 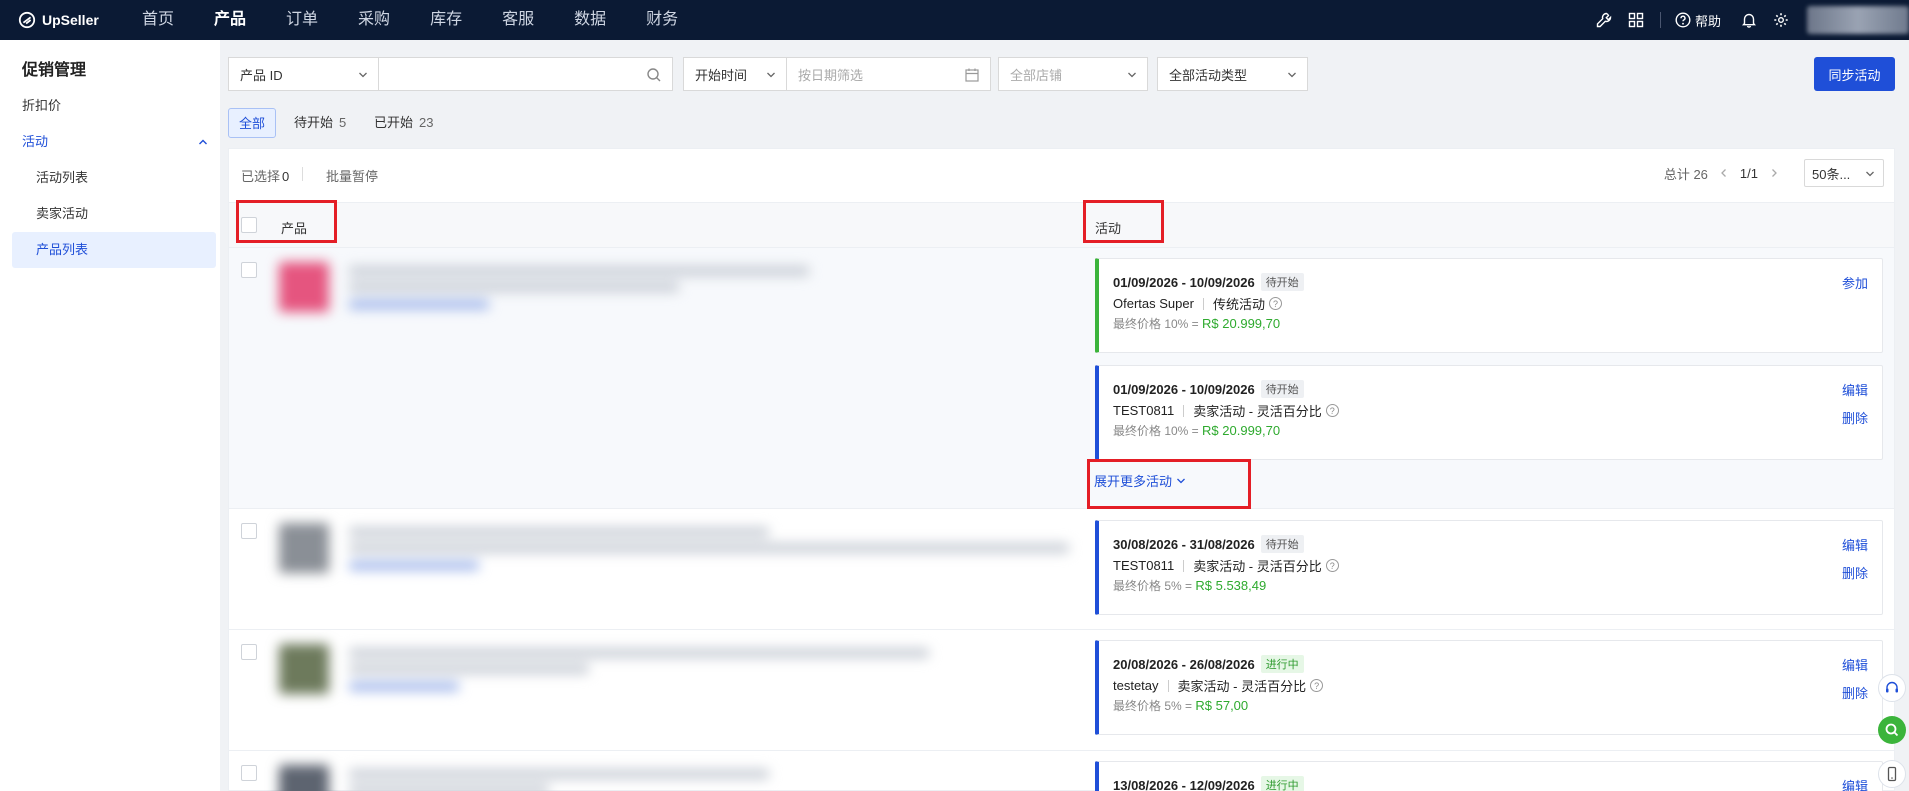 What do you see at coordinates (590, 20) in the screenshot?
I see `nav-item-data: 数据` at bounding box center [590, 20].